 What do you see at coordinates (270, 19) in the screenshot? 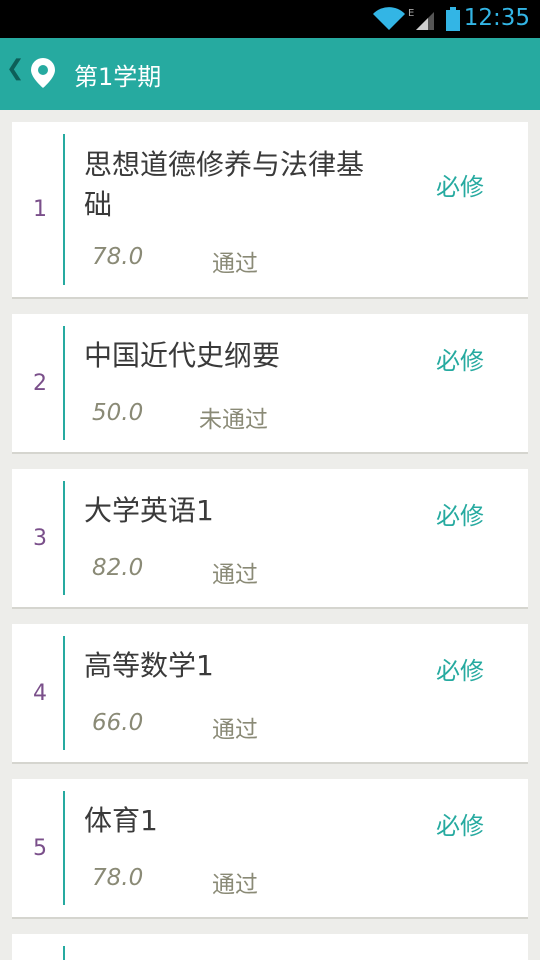
I see `status-bar: E 12:35` at bounding box center [270, 19].